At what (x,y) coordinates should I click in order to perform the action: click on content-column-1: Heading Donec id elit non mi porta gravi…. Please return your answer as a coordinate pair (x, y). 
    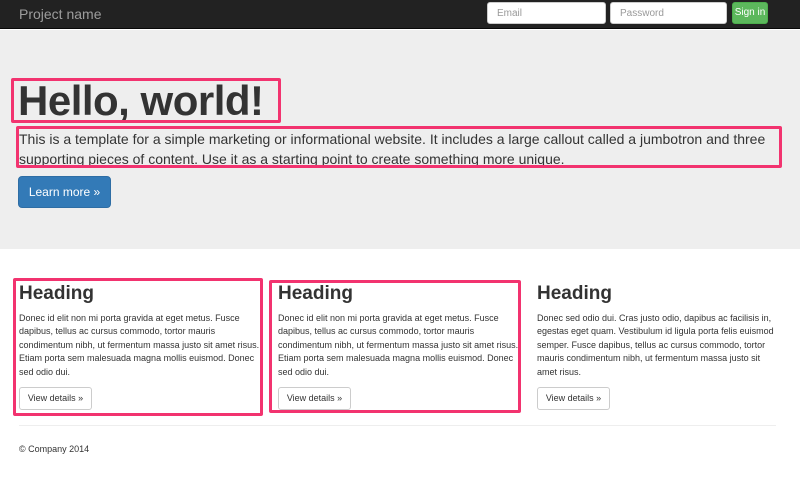
    Looking at the image, I should click on (140, 346).